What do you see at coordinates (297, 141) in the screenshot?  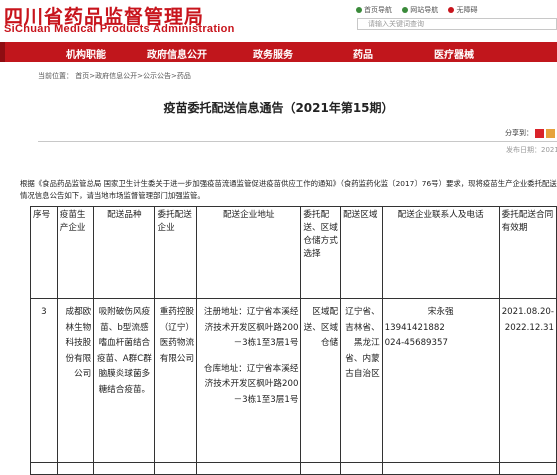 I see `divider` at bounding box center [297, 141].